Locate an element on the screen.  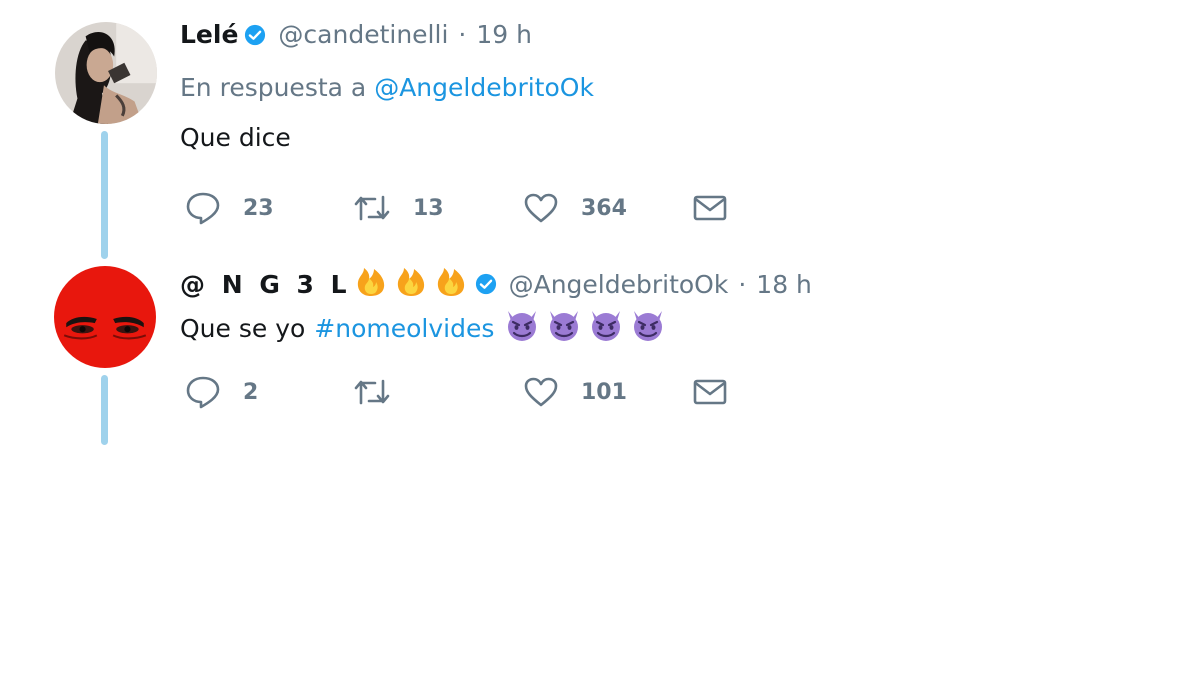
hashtag-link: #nomeolvides is located at coordinates (404, 328).